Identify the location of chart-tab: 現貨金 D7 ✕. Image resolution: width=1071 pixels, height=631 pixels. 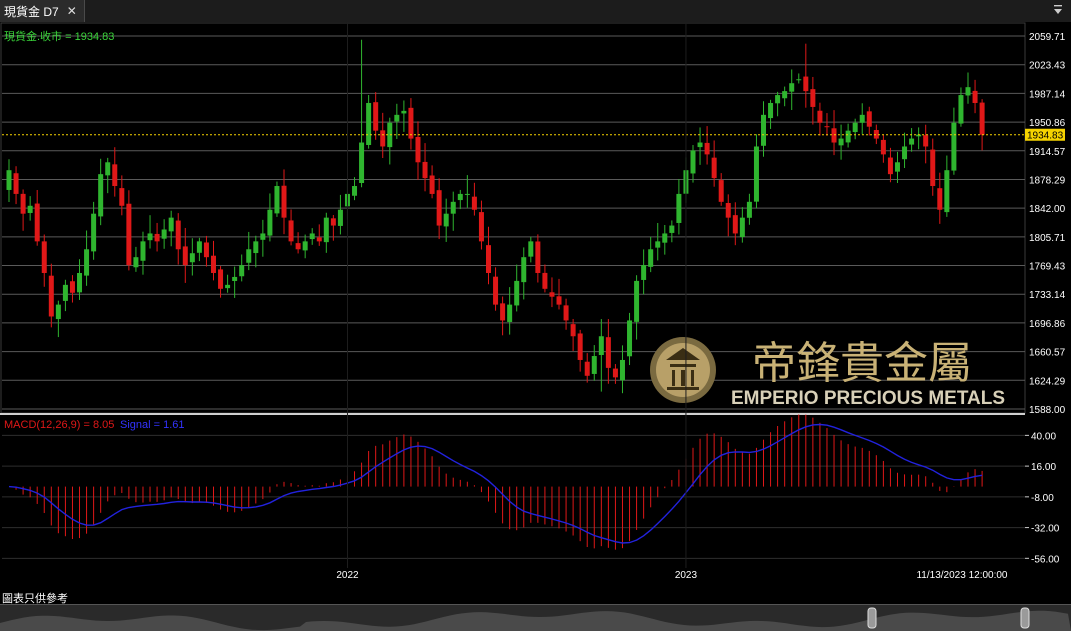
(42, 11).